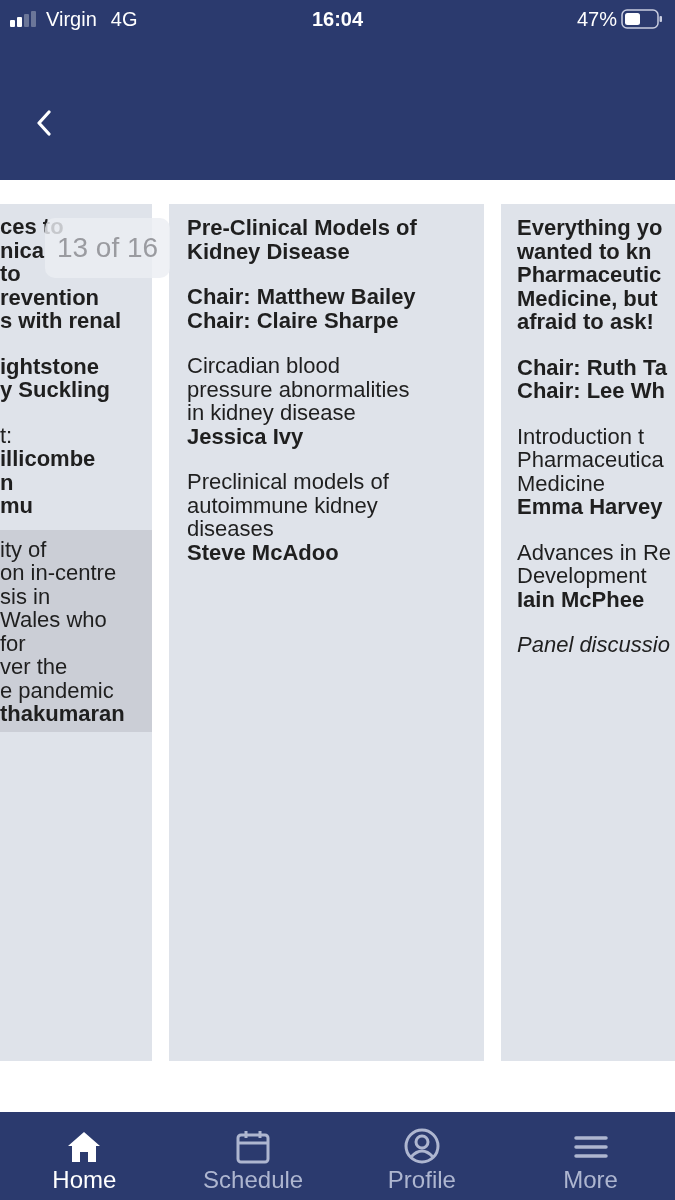 The height and width of the screenshot is (1200, 675). Describe the element at coordinates (57, 690) in the screenshot. I see `talk-title: e pandemic` at that location.